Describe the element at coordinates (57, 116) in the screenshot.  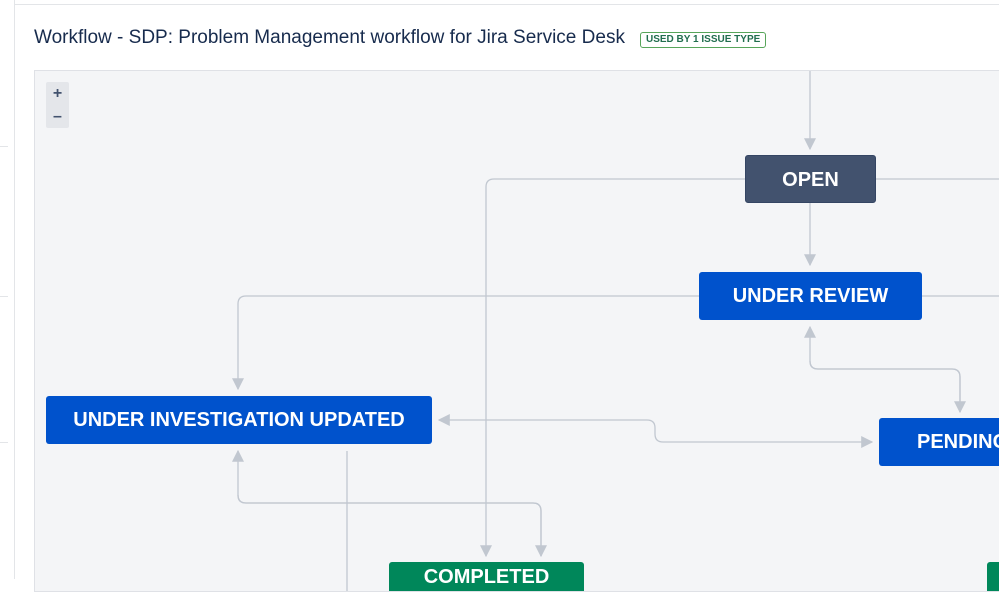
I see `zoom-out-button: –` at that location.